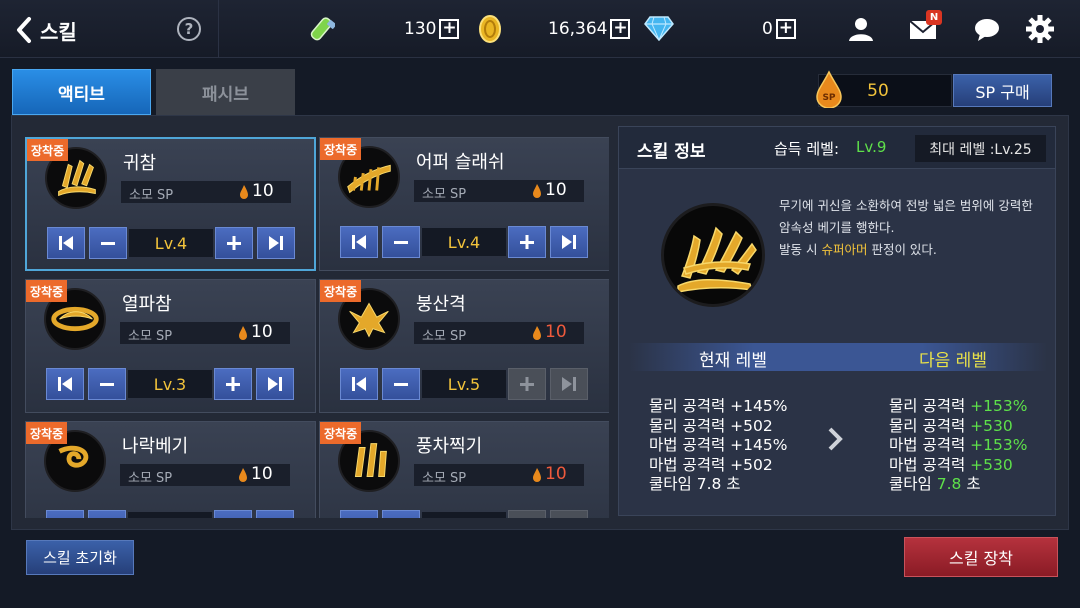 This screenshot has width=1080, height=608. What do you see at coordinates (464, 469) in the screenshot?
I see `skill-card: 장착중 풍차찍기 소모 SP 10` at bounding box center [464, 469].